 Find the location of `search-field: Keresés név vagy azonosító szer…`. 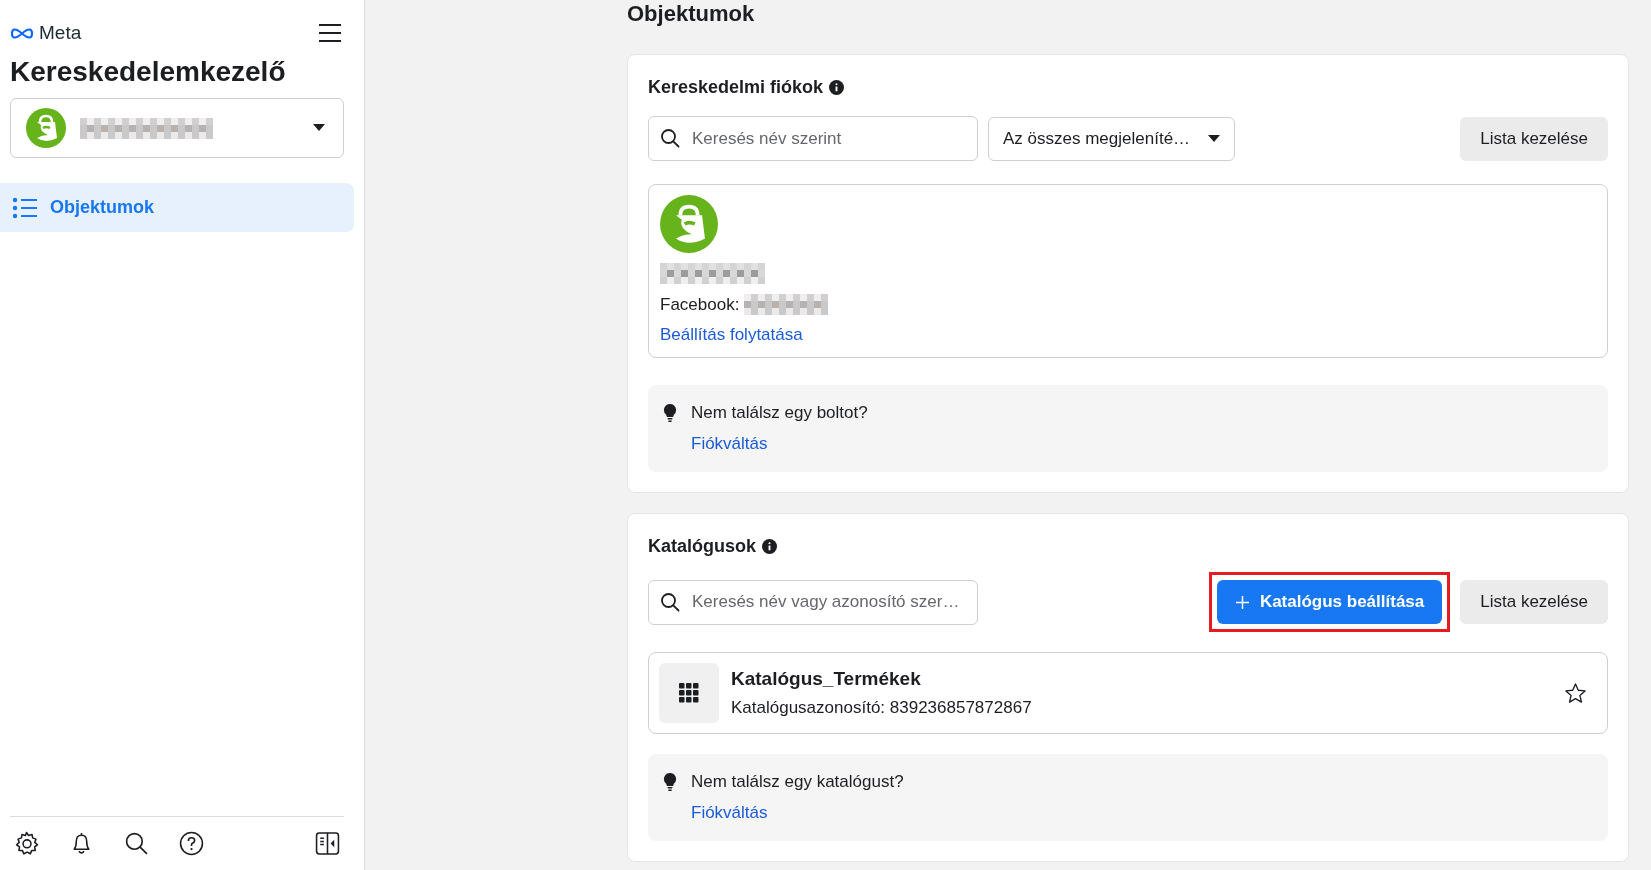

search-field: Keresés név vagy azonosító szer… is located at coordinates (813, 602).